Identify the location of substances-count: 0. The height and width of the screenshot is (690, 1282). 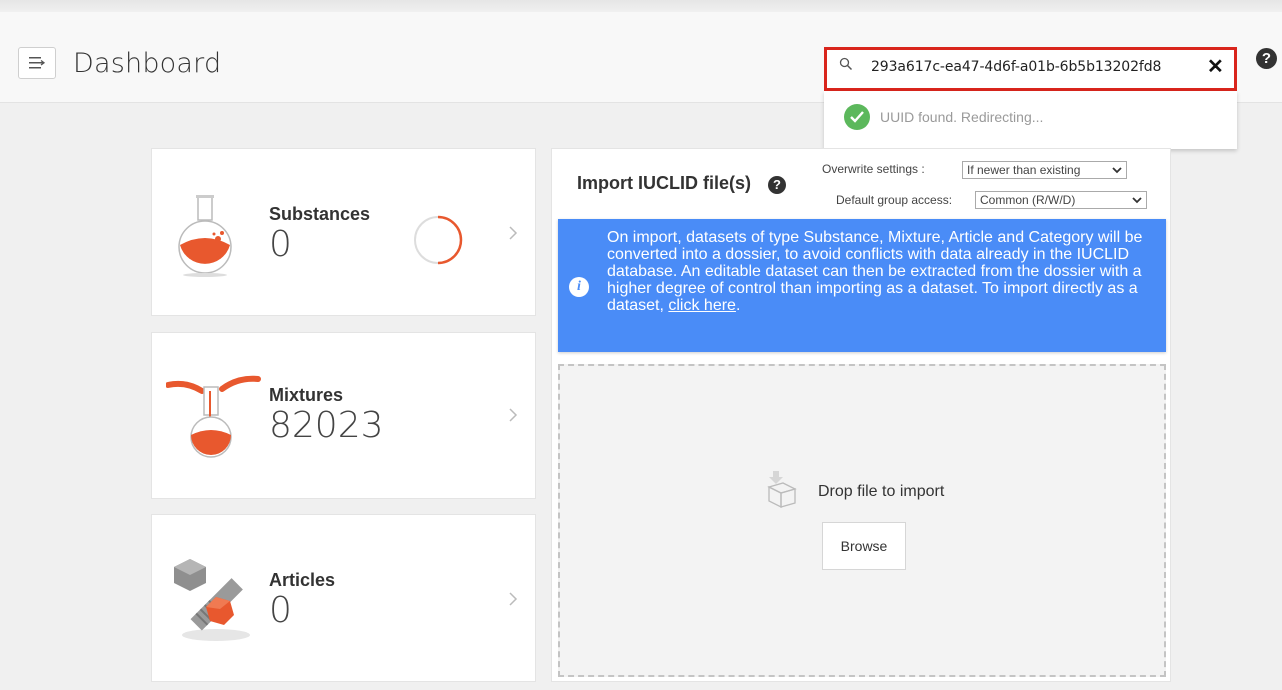
(280, 244).